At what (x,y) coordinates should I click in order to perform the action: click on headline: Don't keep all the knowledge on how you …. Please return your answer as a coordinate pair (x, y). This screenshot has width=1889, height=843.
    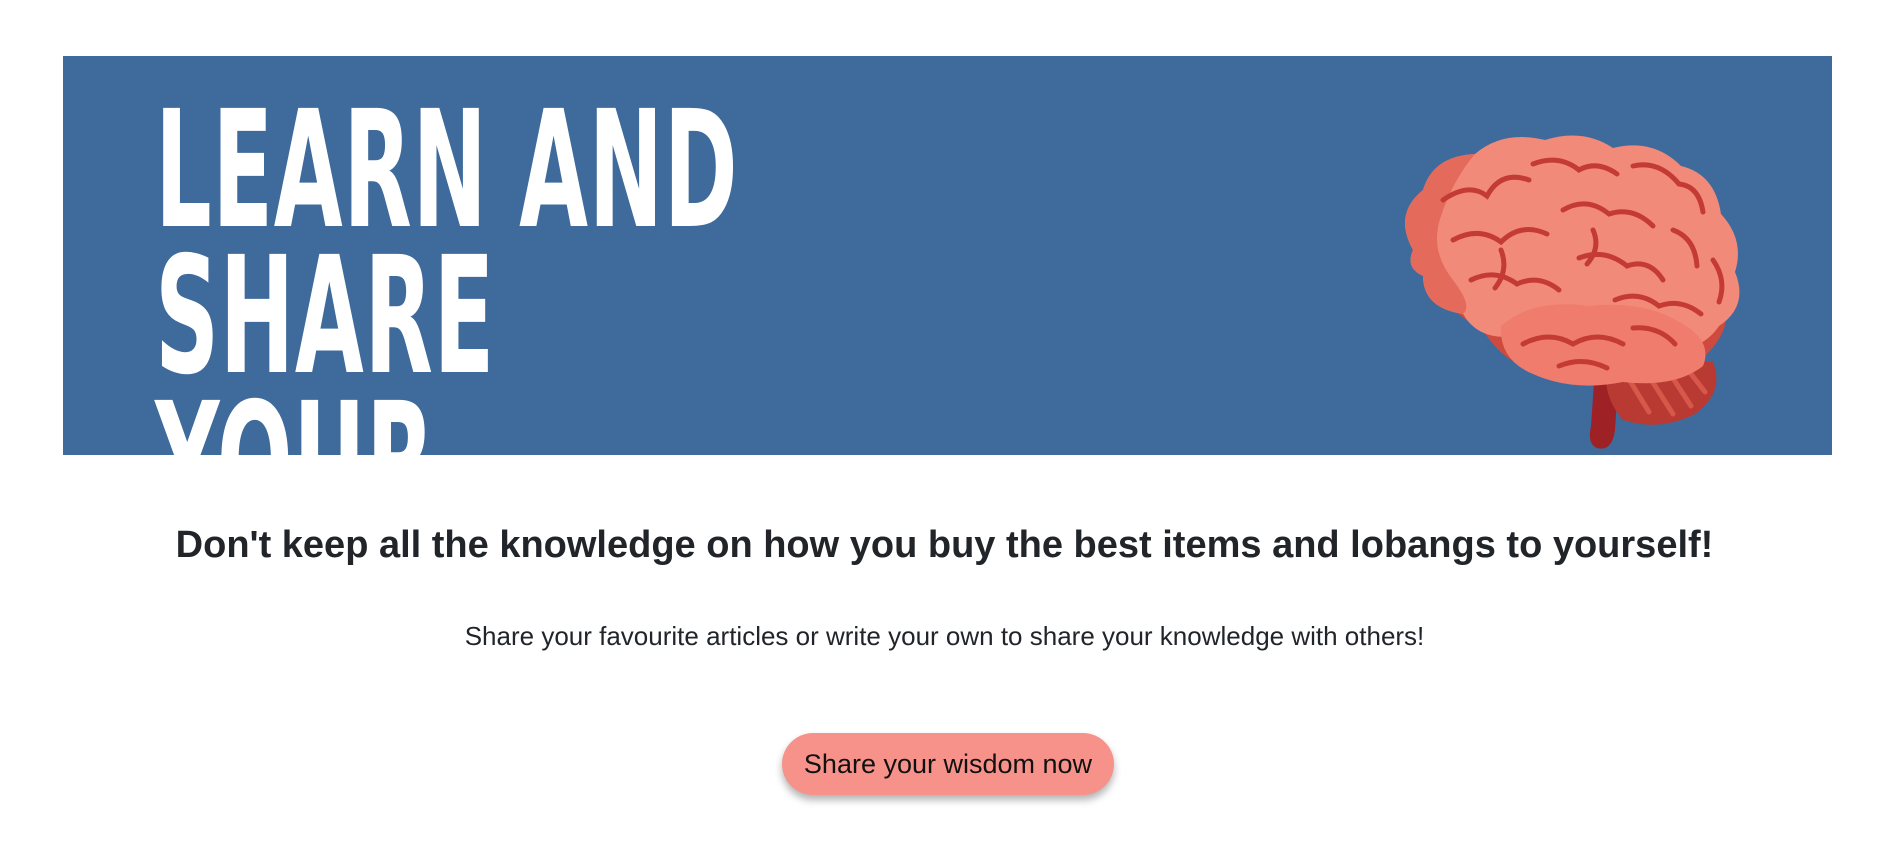
    Looking at the image, I should click on (944, 545).